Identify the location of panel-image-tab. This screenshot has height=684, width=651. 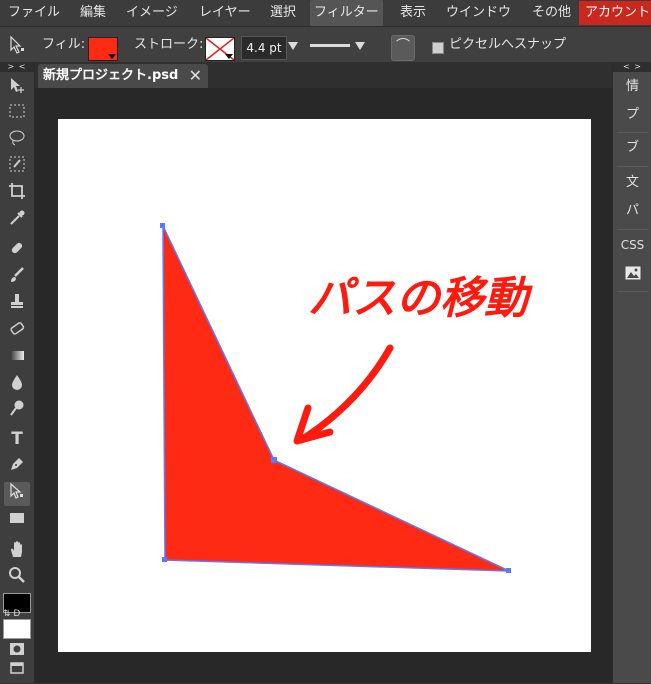
(632, 273).